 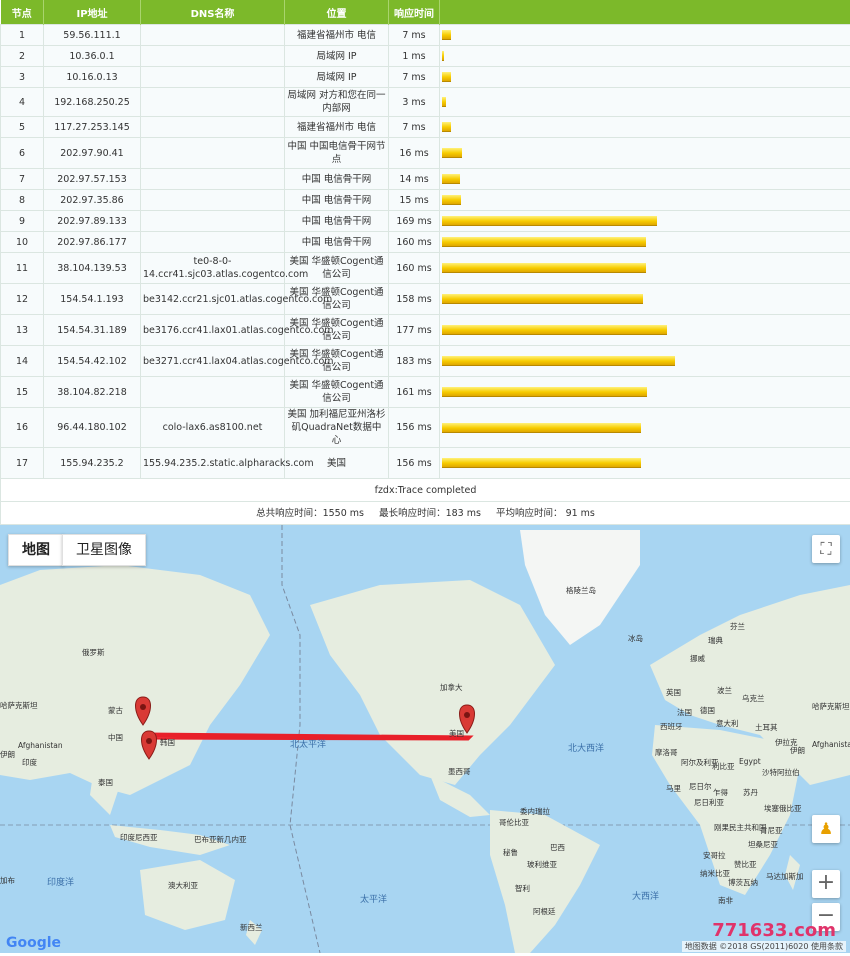 What do you see at coordinates (92, 330) in the screenshot?
I see `ip-address: 154.54.31.189` at bounding box center [92, 330].